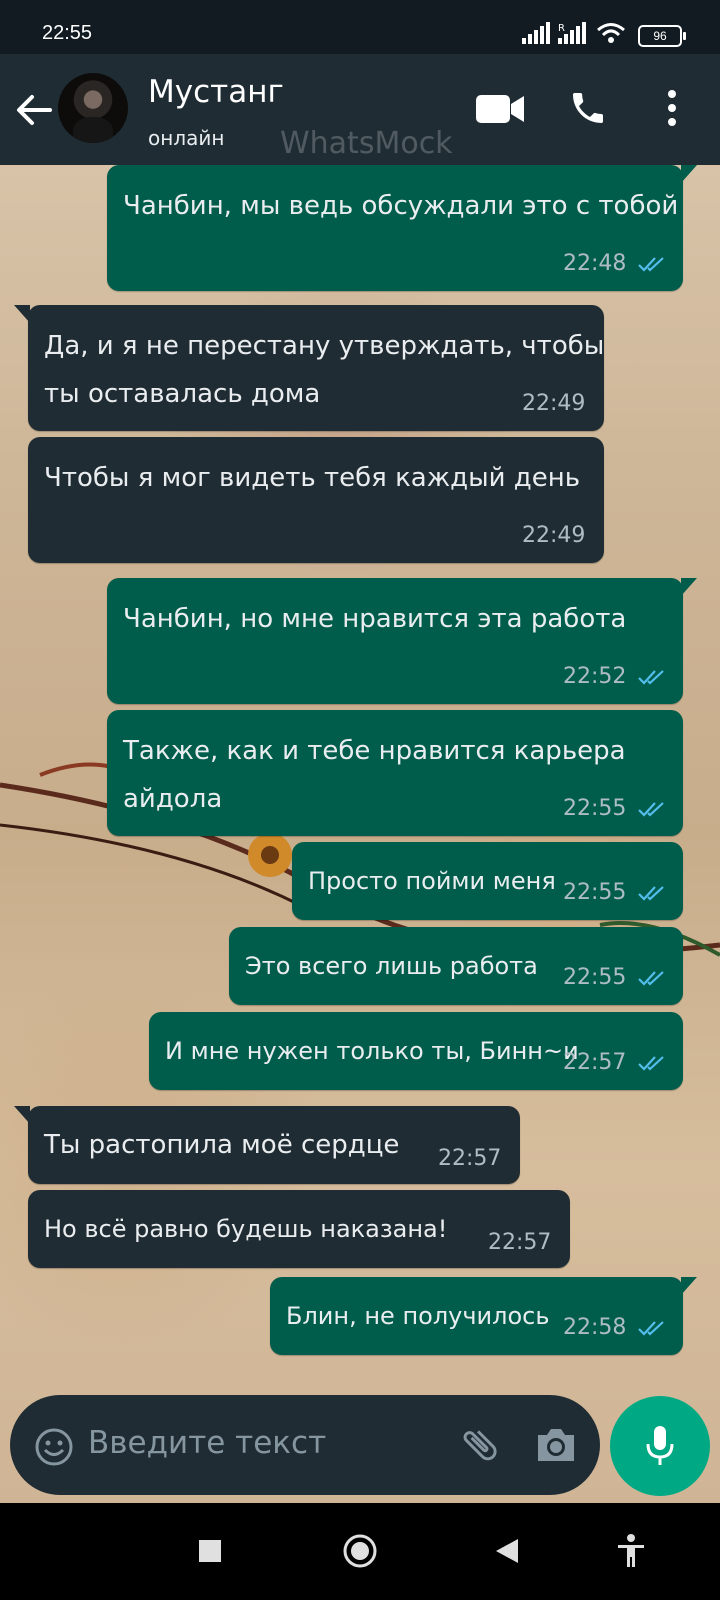 The height and width of the screenshot is (1600, 720). I want to click on phone-icon, so click(588, 108).